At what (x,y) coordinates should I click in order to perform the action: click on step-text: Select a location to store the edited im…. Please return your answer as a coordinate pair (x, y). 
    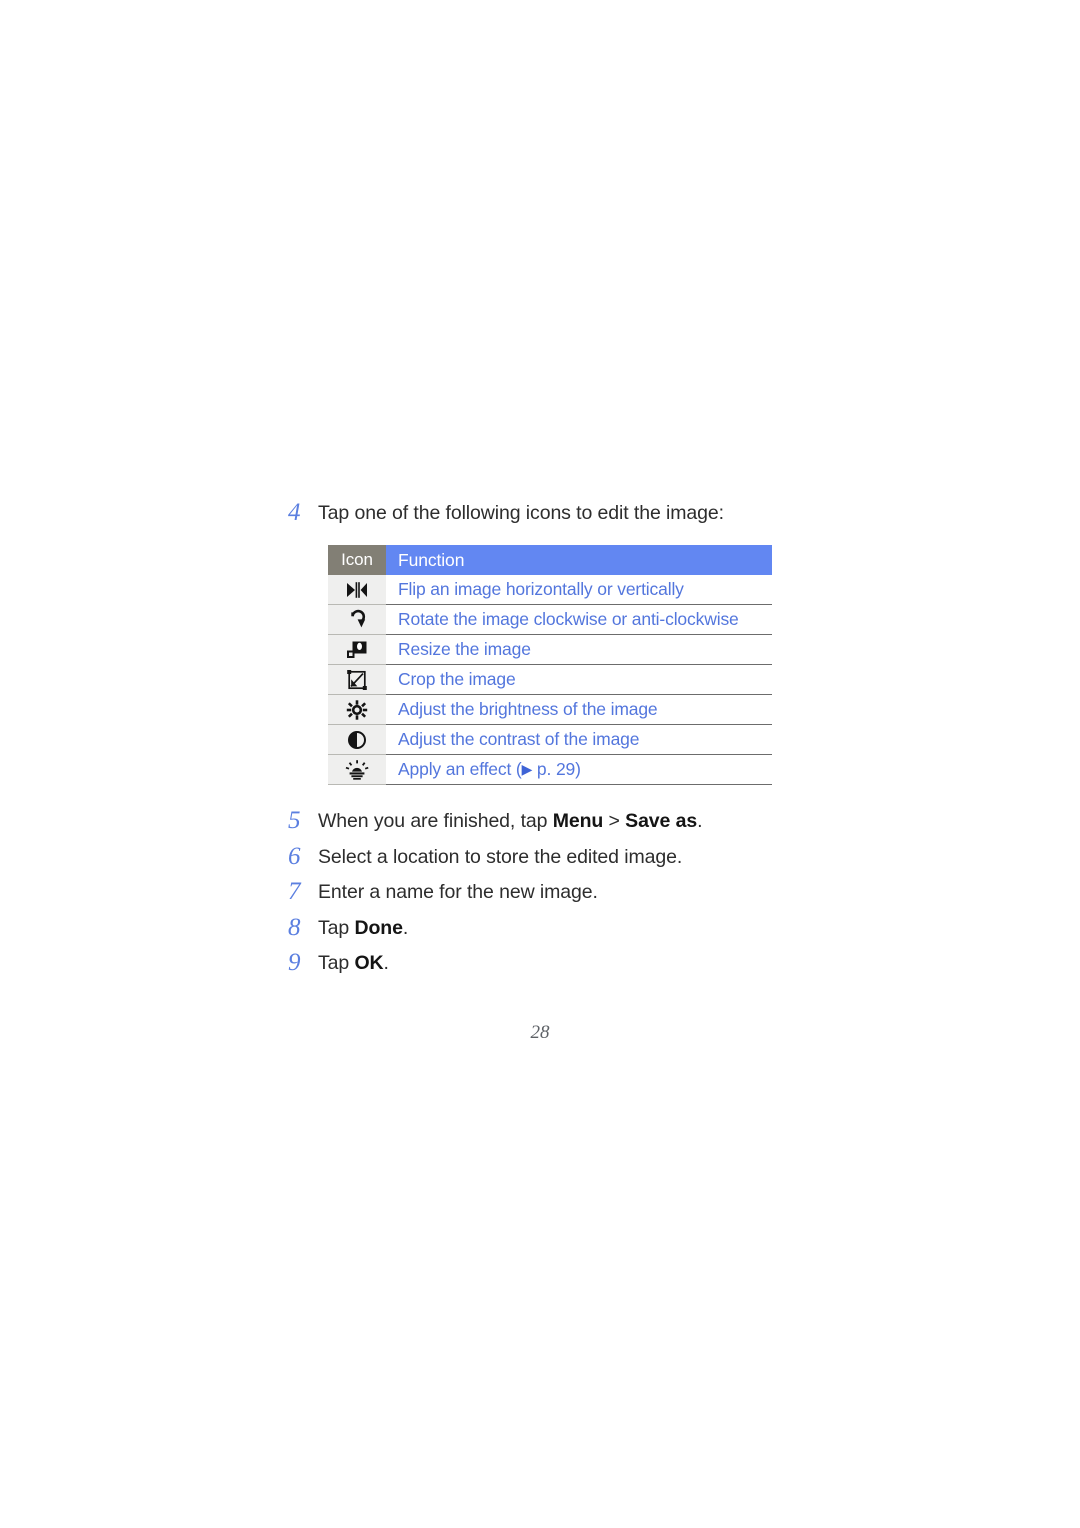
    Looking at the image, I should click on (500, 857).